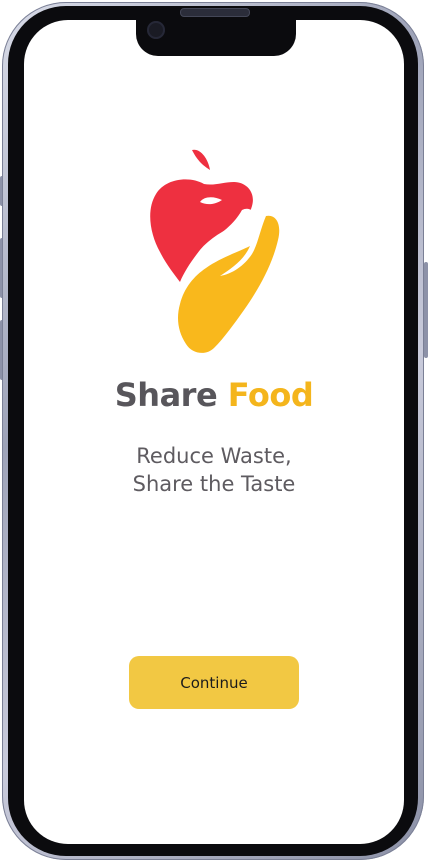 The image size is (428, 865). I want to click on tagline: Reduce Waste, Share the Taste, so click(214, 470).